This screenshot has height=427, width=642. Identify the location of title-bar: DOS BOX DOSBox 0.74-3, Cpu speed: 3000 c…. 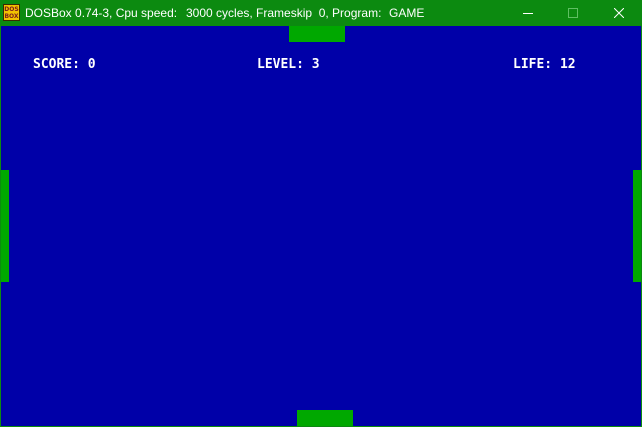
(321, 13).